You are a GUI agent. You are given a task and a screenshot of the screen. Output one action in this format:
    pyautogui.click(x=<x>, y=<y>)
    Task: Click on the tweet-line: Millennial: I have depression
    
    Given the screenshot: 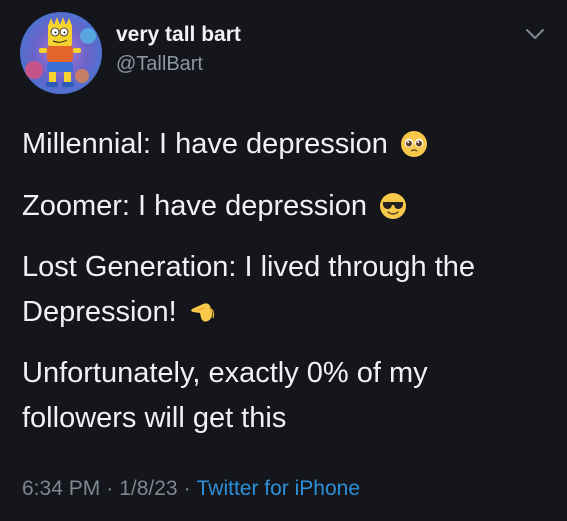 What is the action you would take?
    pyautogui.click(x=225, y=144)
    